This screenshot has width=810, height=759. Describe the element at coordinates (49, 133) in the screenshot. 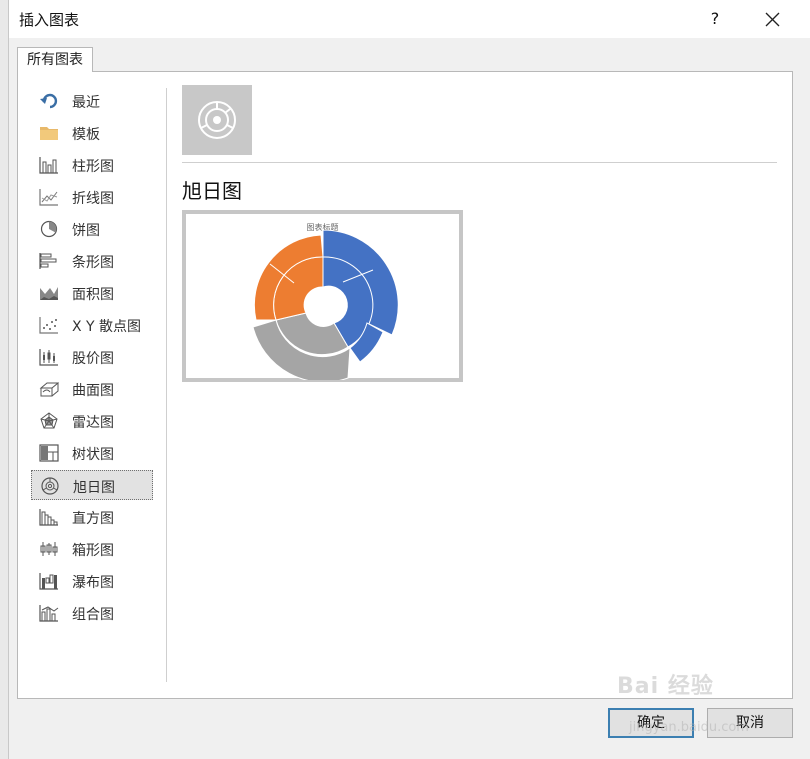

I see `folder-icon` at that location.